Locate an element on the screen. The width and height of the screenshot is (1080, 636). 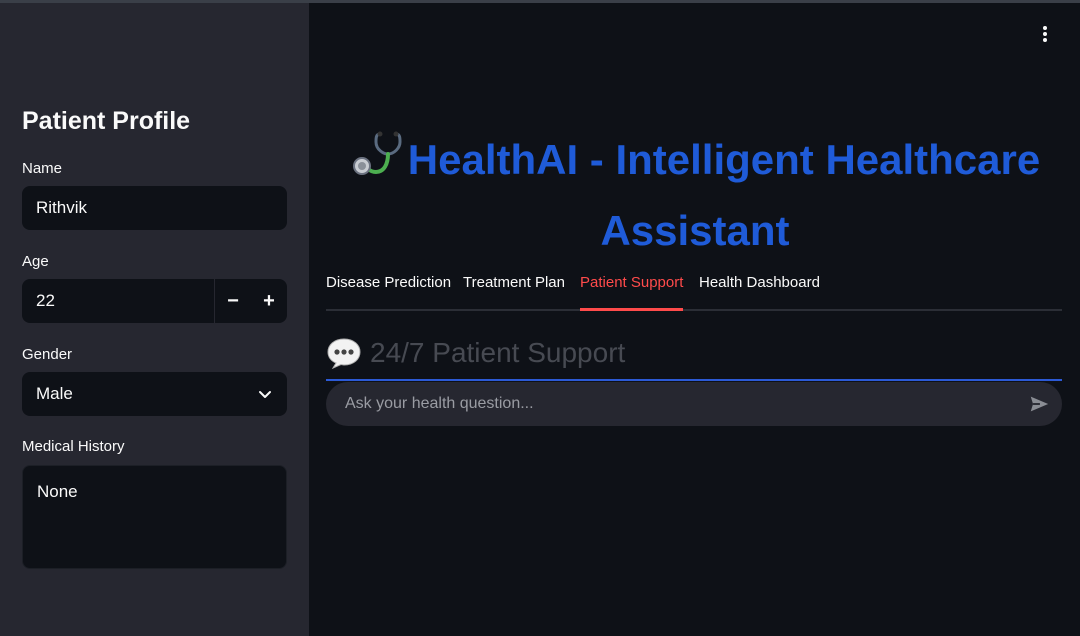
medical-history-label: Medical History is located at coordinates (73, 446).